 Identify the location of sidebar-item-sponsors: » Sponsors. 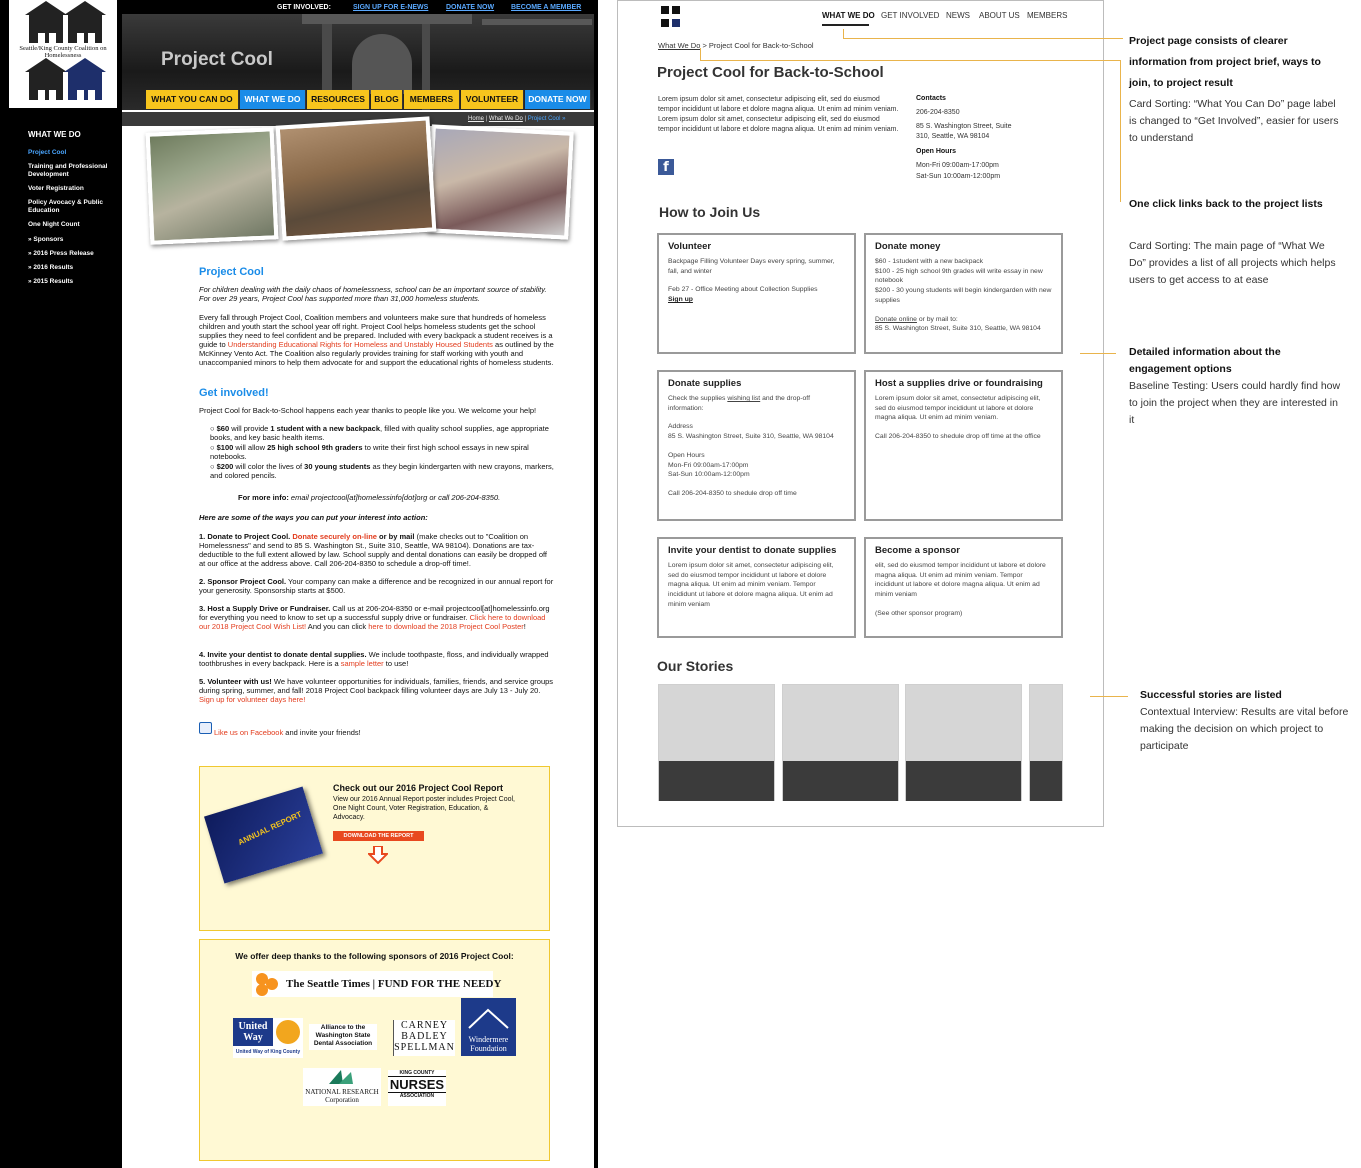
(74, 240).